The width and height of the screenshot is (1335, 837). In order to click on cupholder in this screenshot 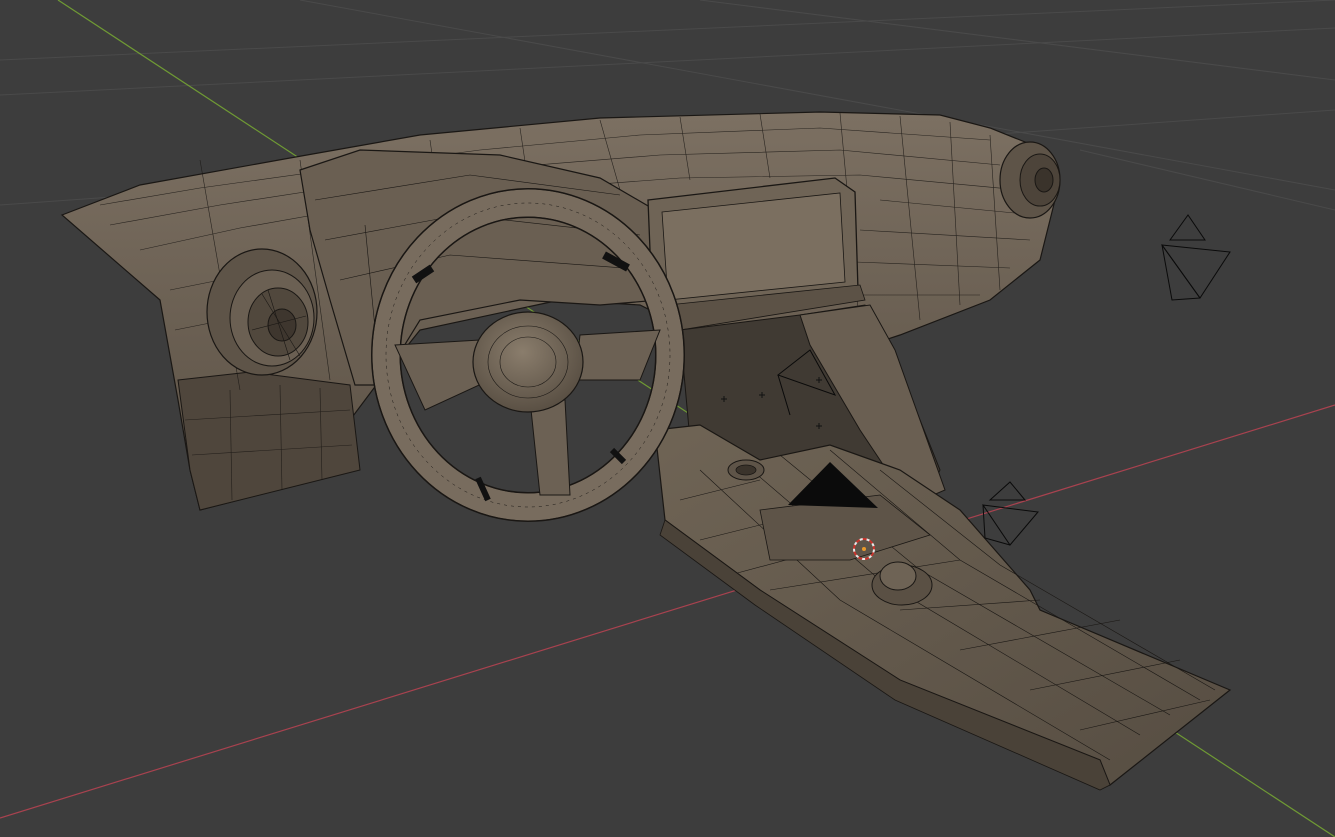, I will do `click(746, 470)`.